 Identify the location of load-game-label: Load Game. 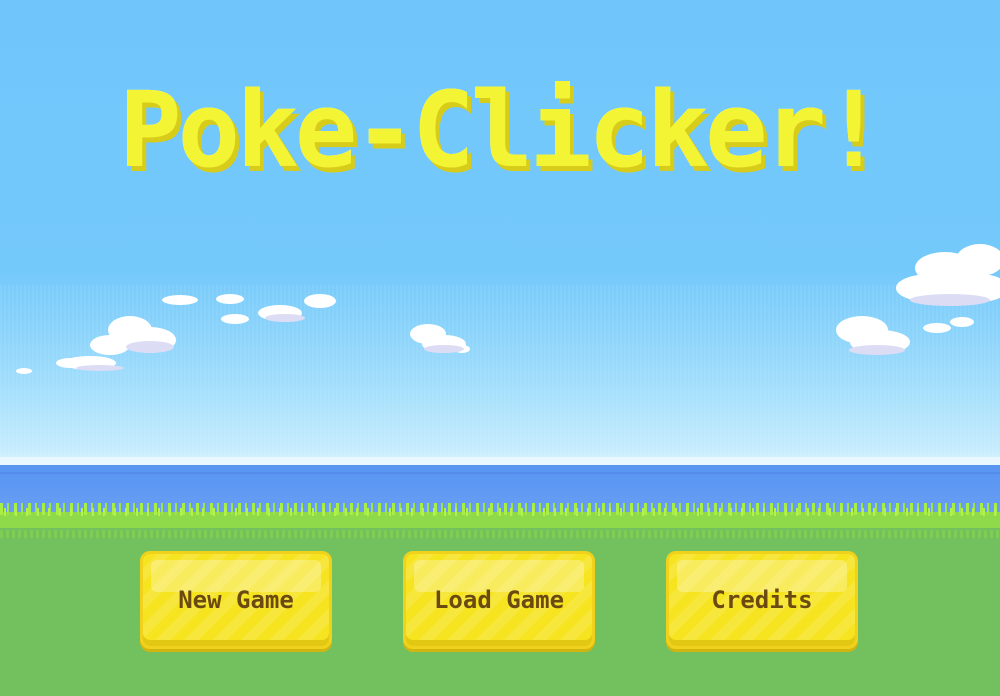
(499, 600).